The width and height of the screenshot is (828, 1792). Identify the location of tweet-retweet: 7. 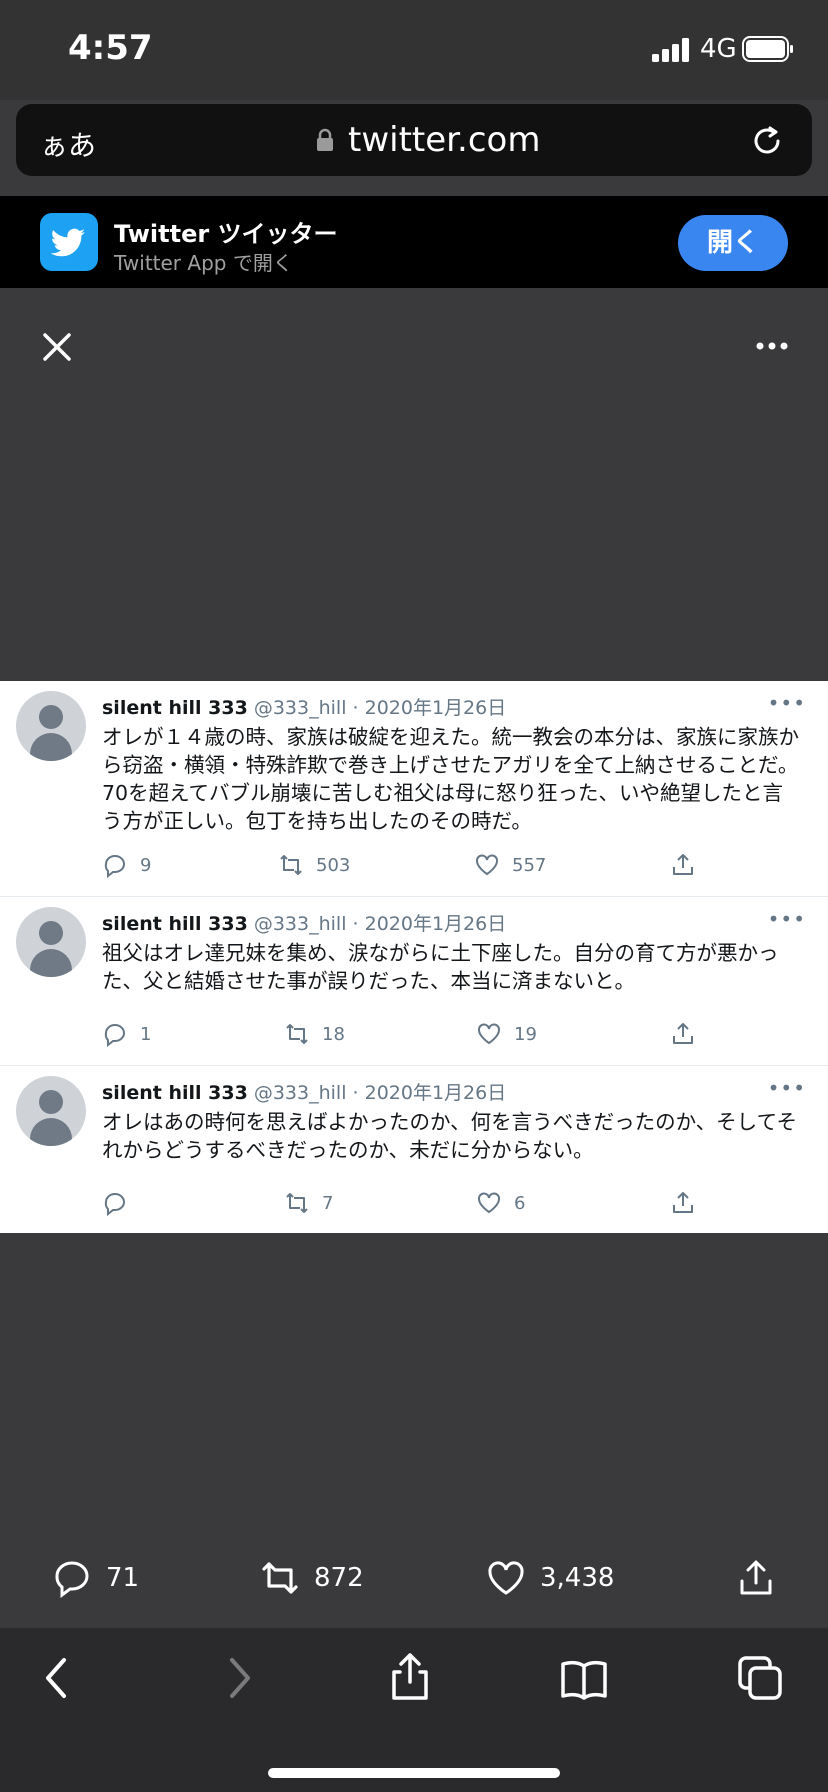
(308, 1203).